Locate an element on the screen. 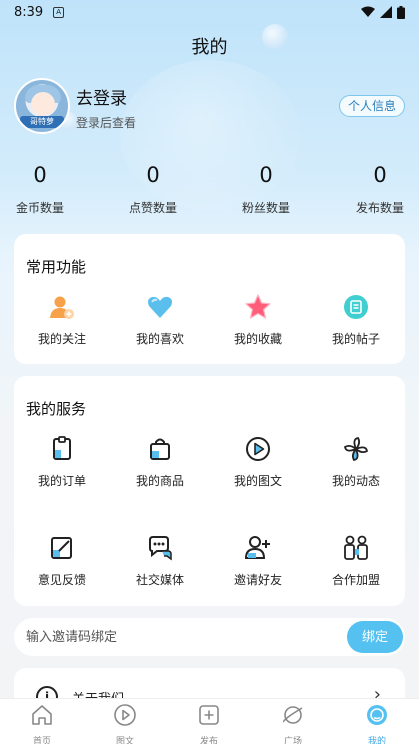  my-posts-item: 我的帖子 is located at coordinates (356, 319).